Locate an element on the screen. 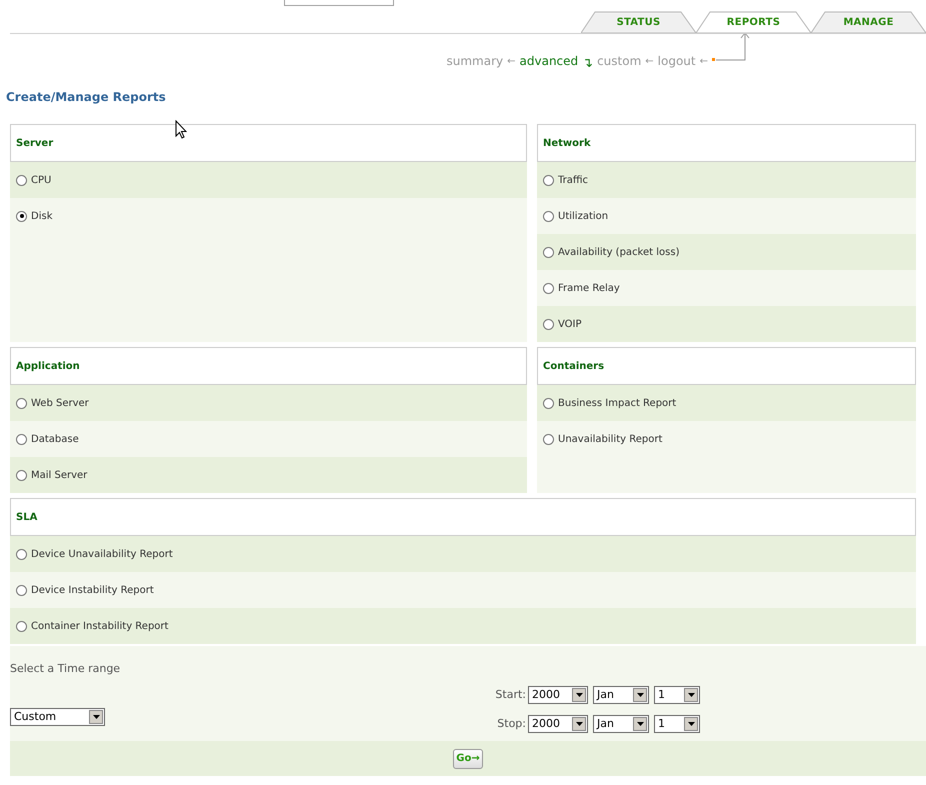  option-label: Disk is located at coordinates (41, 217).